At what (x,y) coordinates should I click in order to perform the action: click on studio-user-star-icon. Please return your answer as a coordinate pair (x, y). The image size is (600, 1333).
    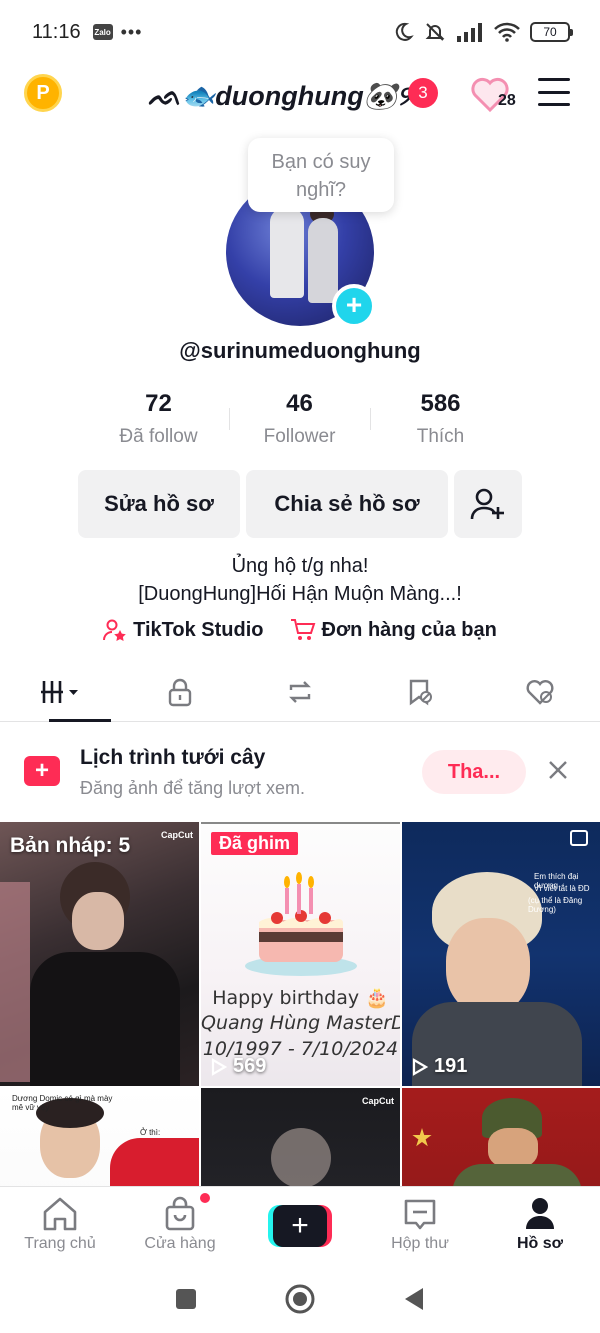
    Looking at the image, I should click on (114, 630).